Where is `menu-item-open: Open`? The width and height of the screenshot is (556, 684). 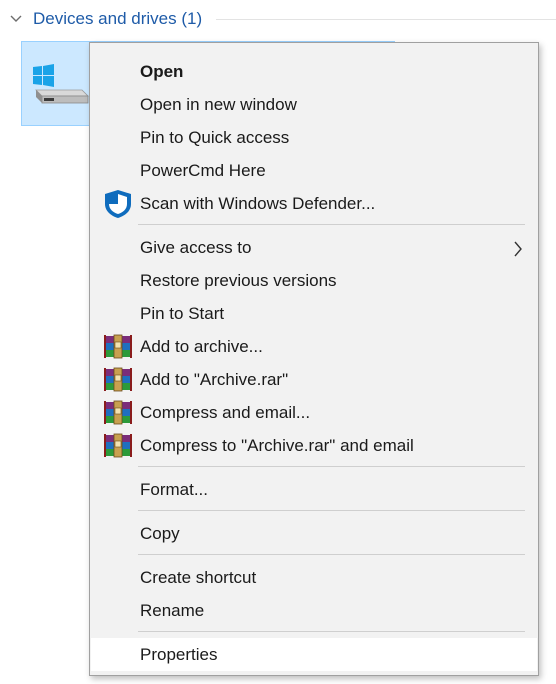
menu-item-open: Open is located at coordinates (314, 71).